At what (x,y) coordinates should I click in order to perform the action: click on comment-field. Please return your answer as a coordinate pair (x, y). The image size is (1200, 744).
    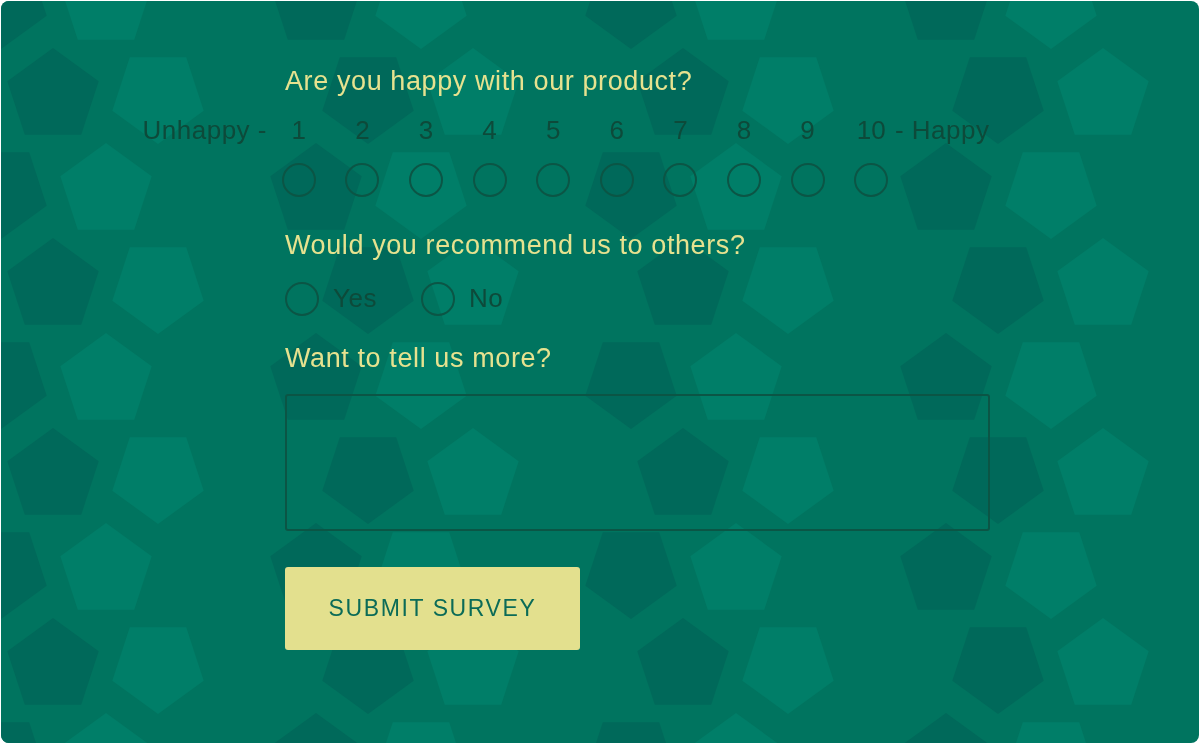
    Looking at the image, I should click on (637, 462).